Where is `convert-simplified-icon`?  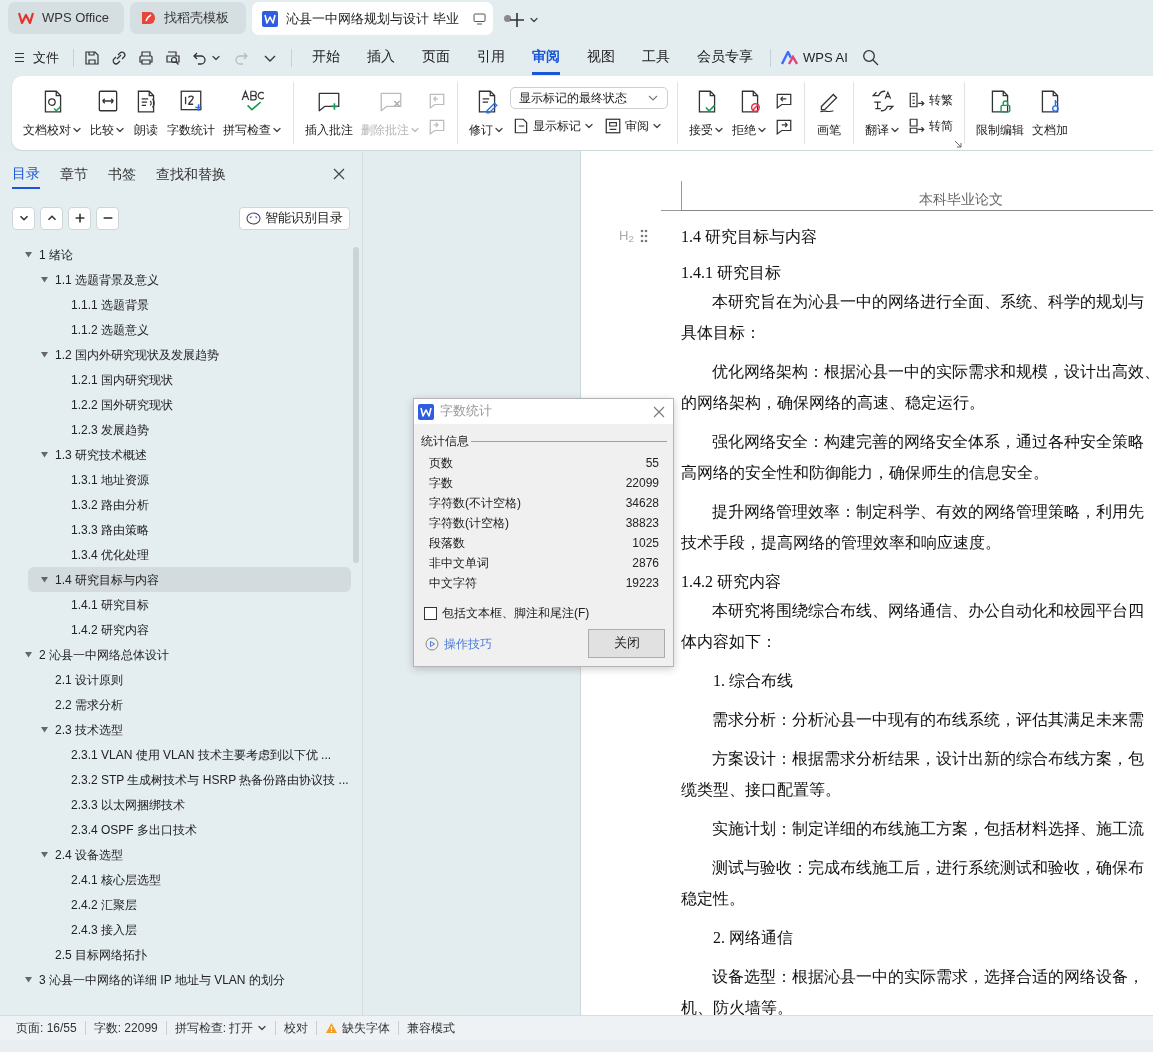 convert-simplified-icon is located at coordinates (917, 126).